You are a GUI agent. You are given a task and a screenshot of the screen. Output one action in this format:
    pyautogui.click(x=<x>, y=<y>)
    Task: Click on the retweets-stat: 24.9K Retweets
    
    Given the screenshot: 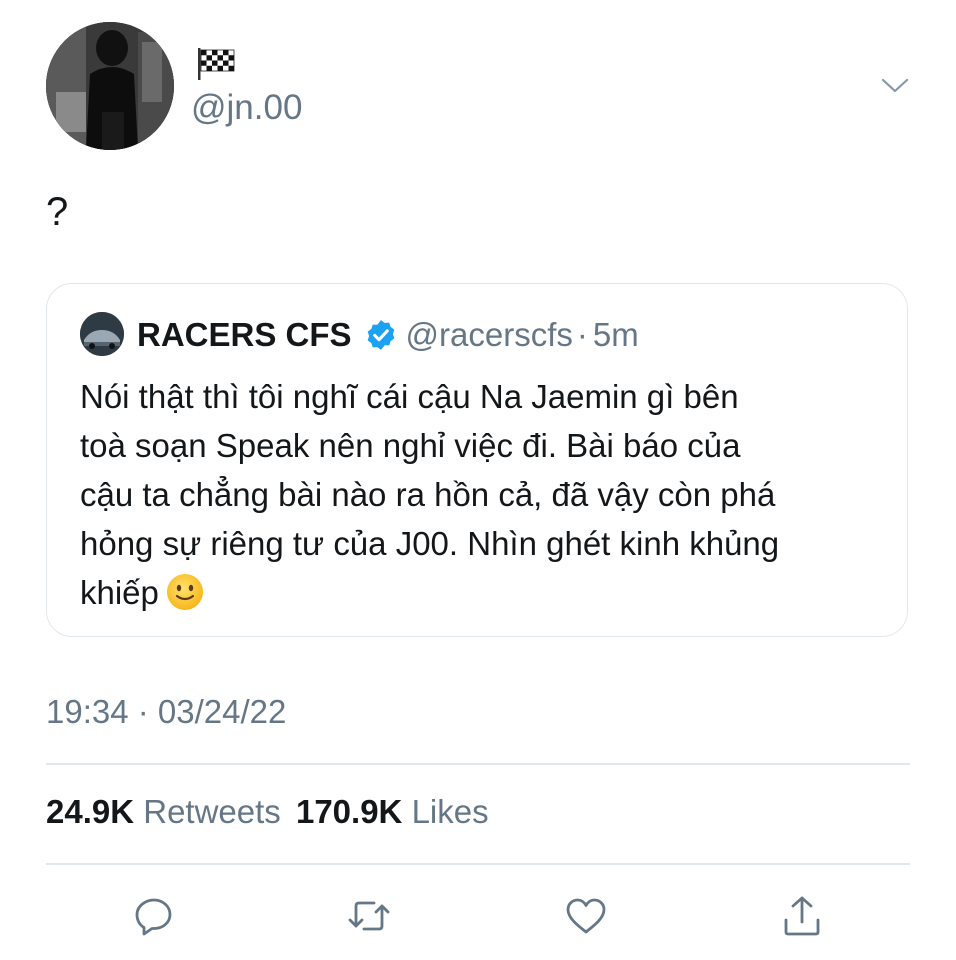 What is the action you would take?
    pyautogui.click(x=163, y=811)
    